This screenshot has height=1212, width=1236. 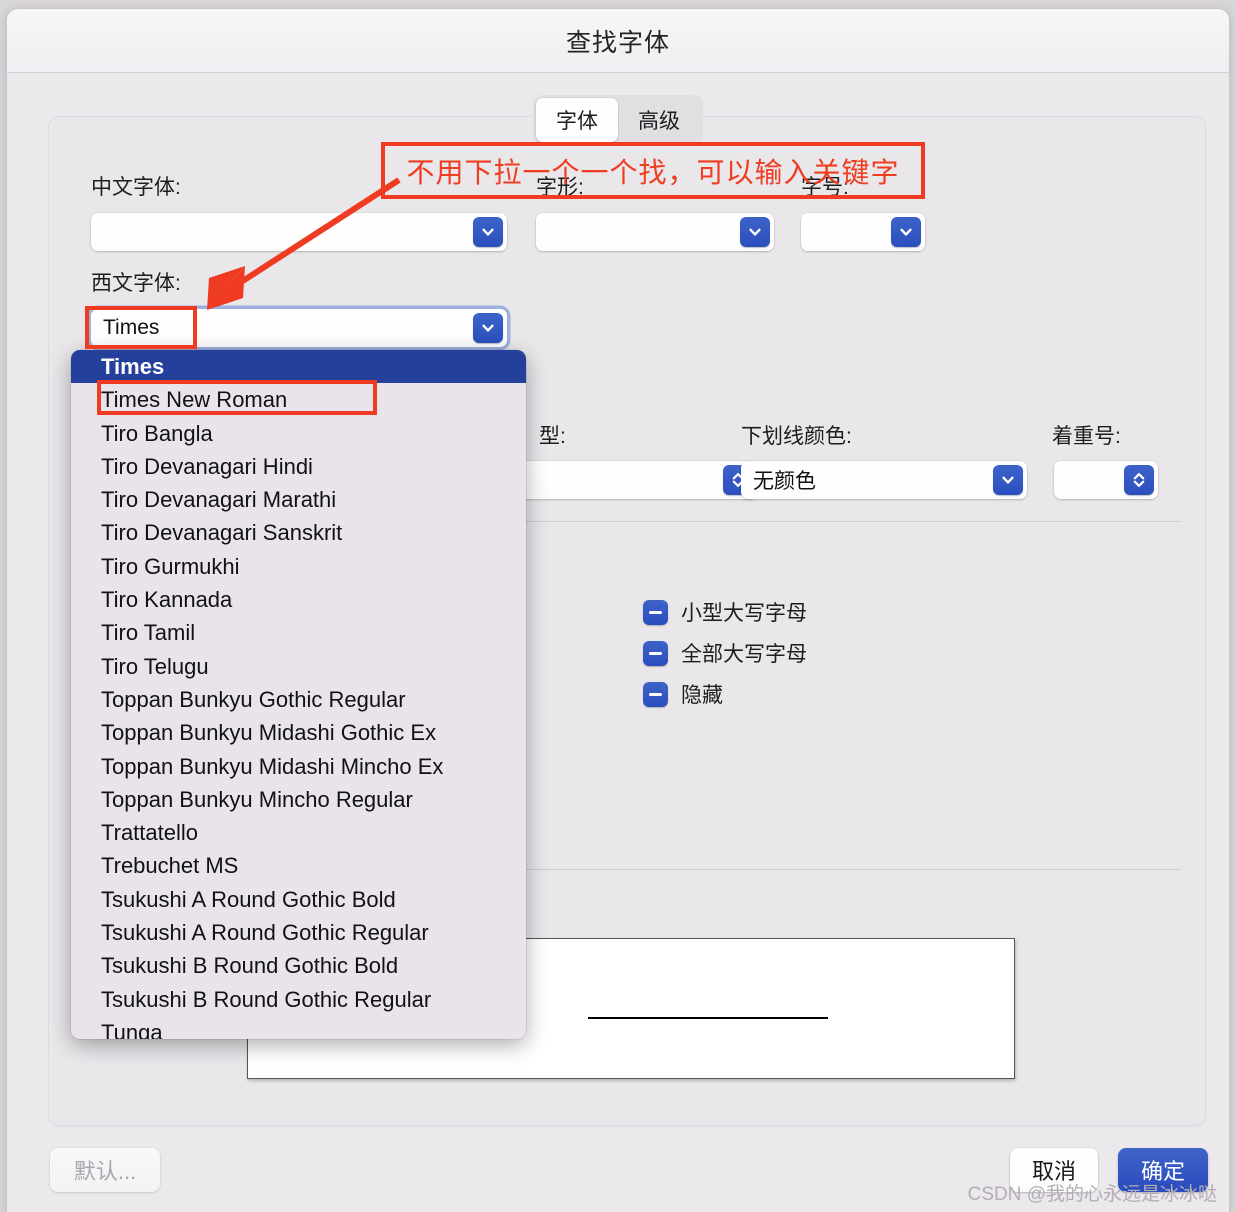 I want to click on checkbox-row-small-caps: 小型大写字母, so click(x=725, y=612).